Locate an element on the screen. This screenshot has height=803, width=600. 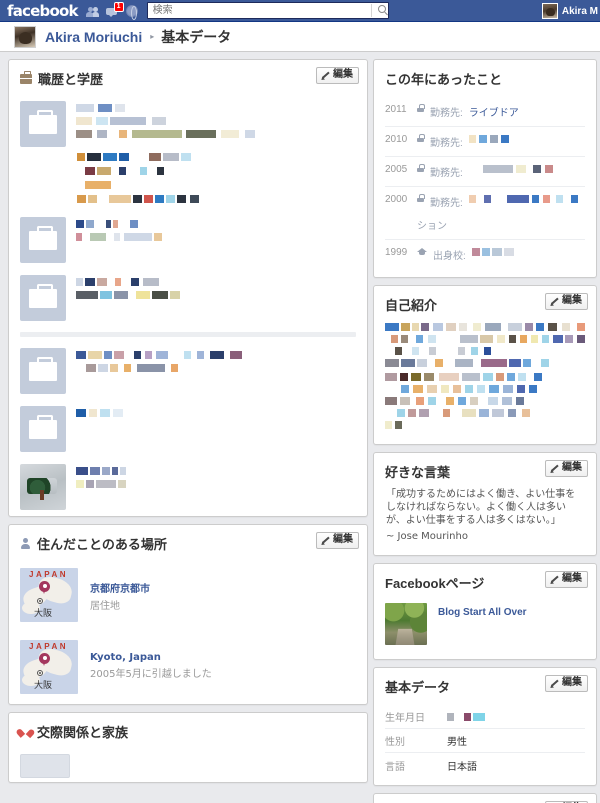
card-title-basic-info: 基本データ is located at coordinates (417, 686).